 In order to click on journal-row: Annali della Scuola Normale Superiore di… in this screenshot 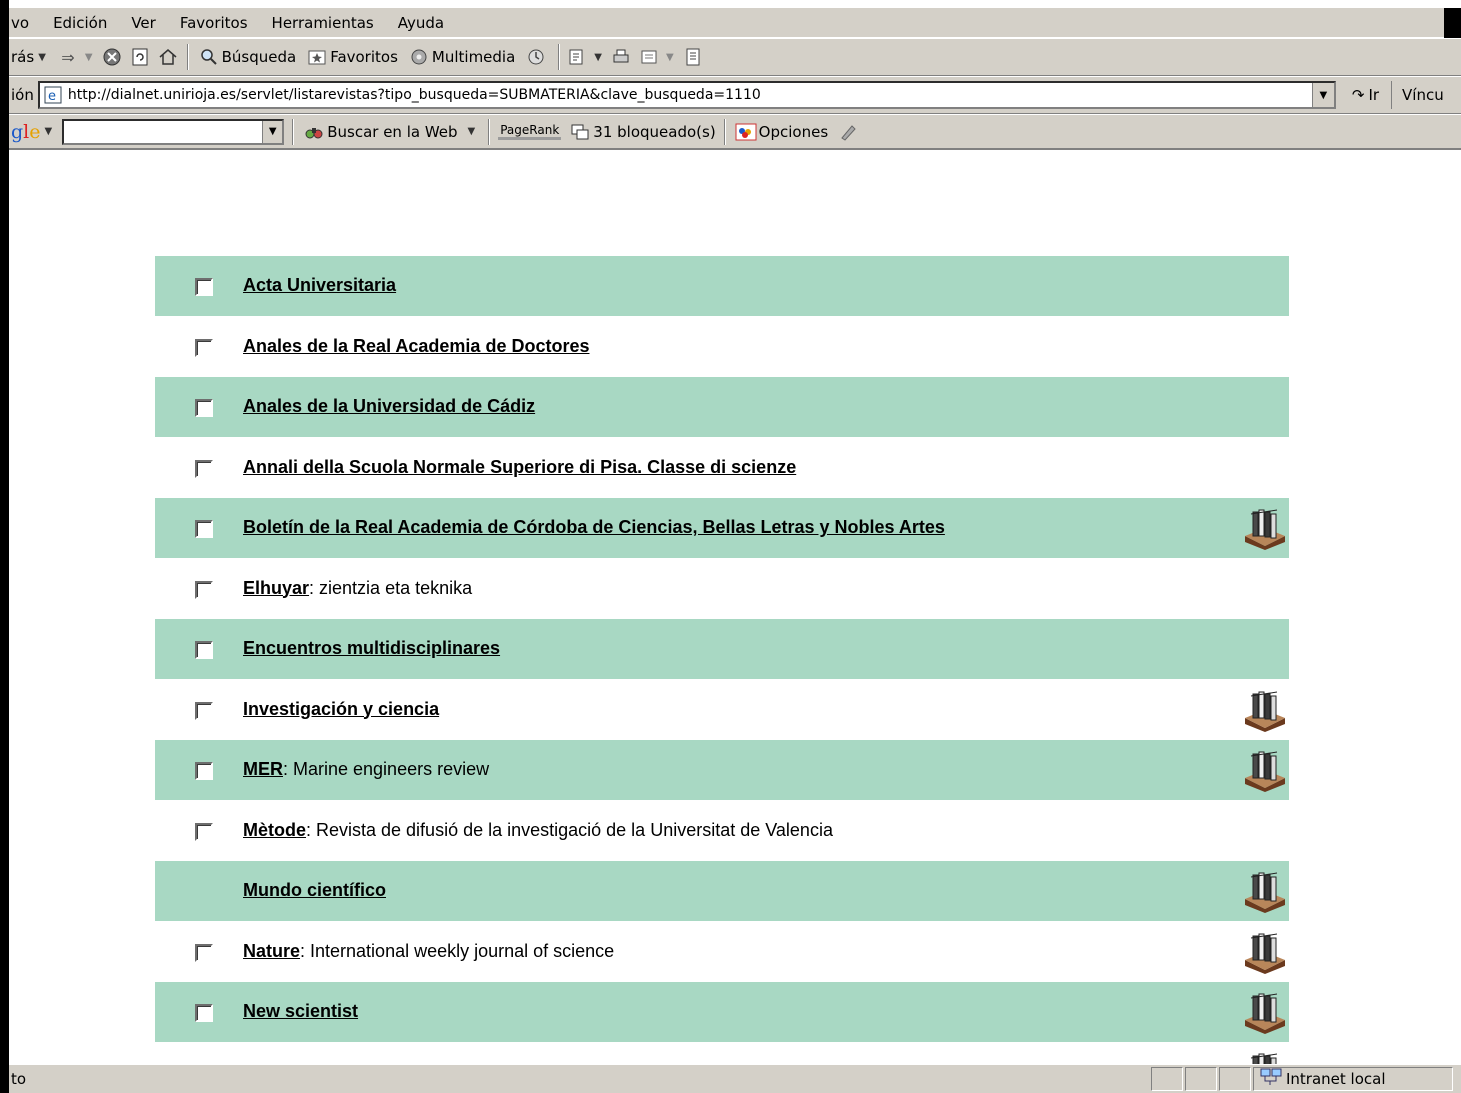, I will do `click(722, 468)`.